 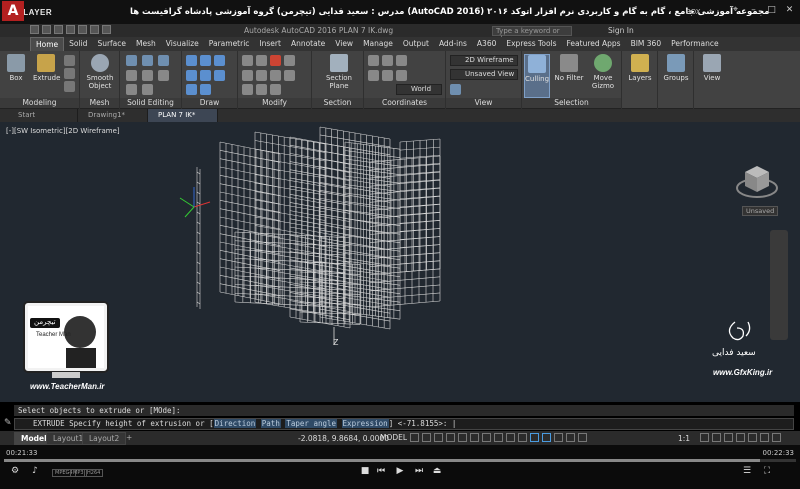 What do you see at coordinates (9, 424) in the screenshot?
I see `command-customize-icon: ✎` at bounding box center [9, 424].